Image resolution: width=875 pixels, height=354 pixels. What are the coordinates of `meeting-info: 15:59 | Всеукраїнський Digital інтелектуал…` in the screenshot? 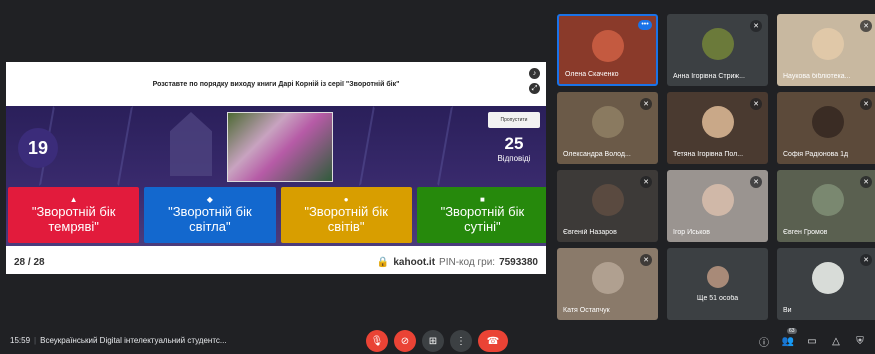 It's located at (118, 340).